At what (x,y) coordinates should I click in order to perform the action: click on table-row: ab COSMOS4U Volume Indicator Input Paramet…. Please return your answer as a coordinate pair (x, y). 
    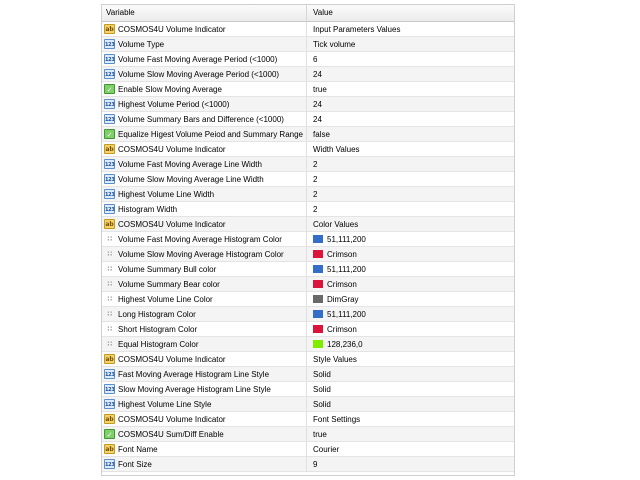
    Looking at the image, I should click on (308, 29).